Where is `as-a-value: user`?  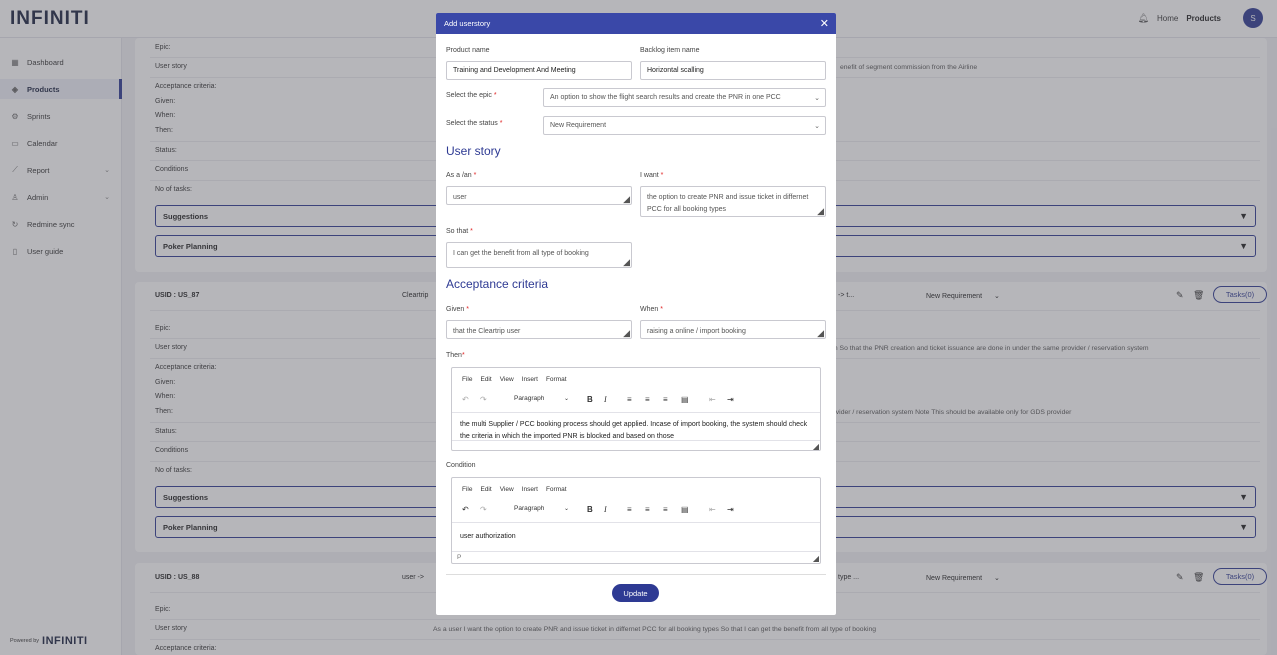
as-a-value: user is located at coordinates (460, 197).